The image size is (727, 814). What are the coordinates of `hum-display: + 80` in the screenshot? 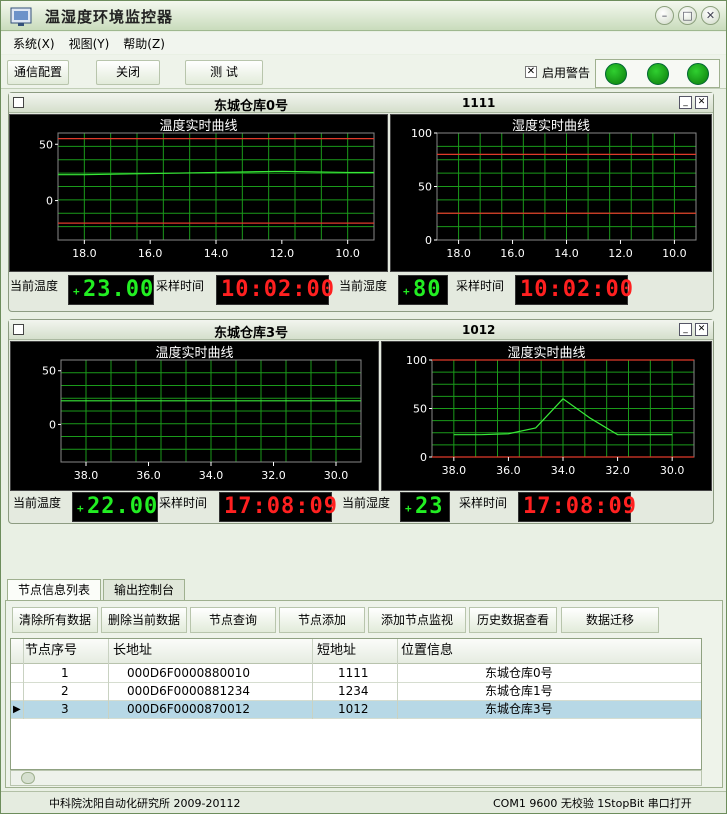 It's located at (423, 290).